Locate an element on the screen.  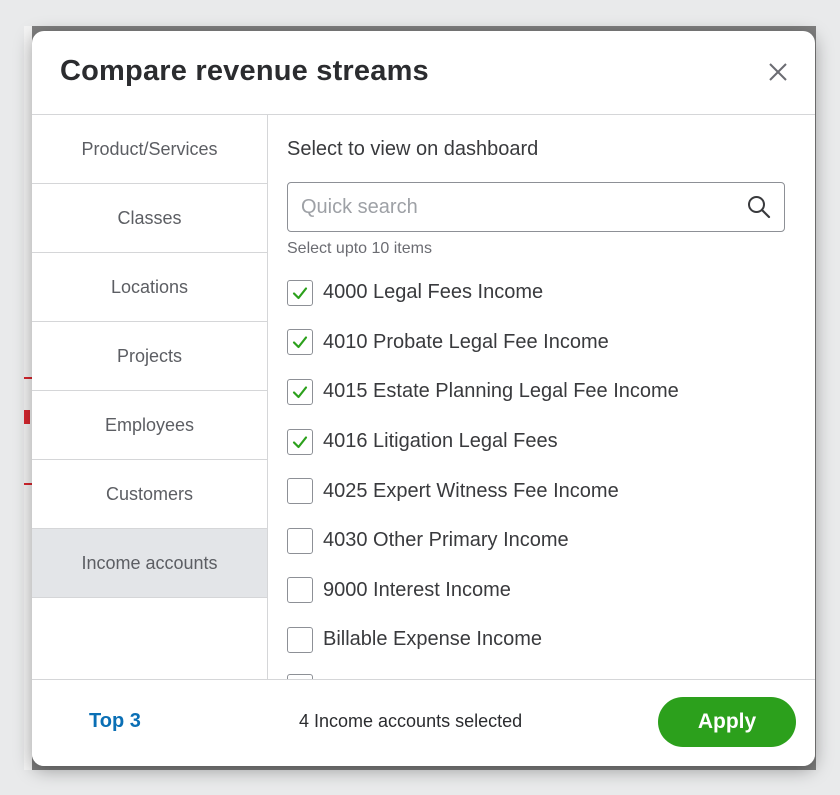
account-list-item: 4016 Litigation Legal Fees is located at coordinates (483, 442).